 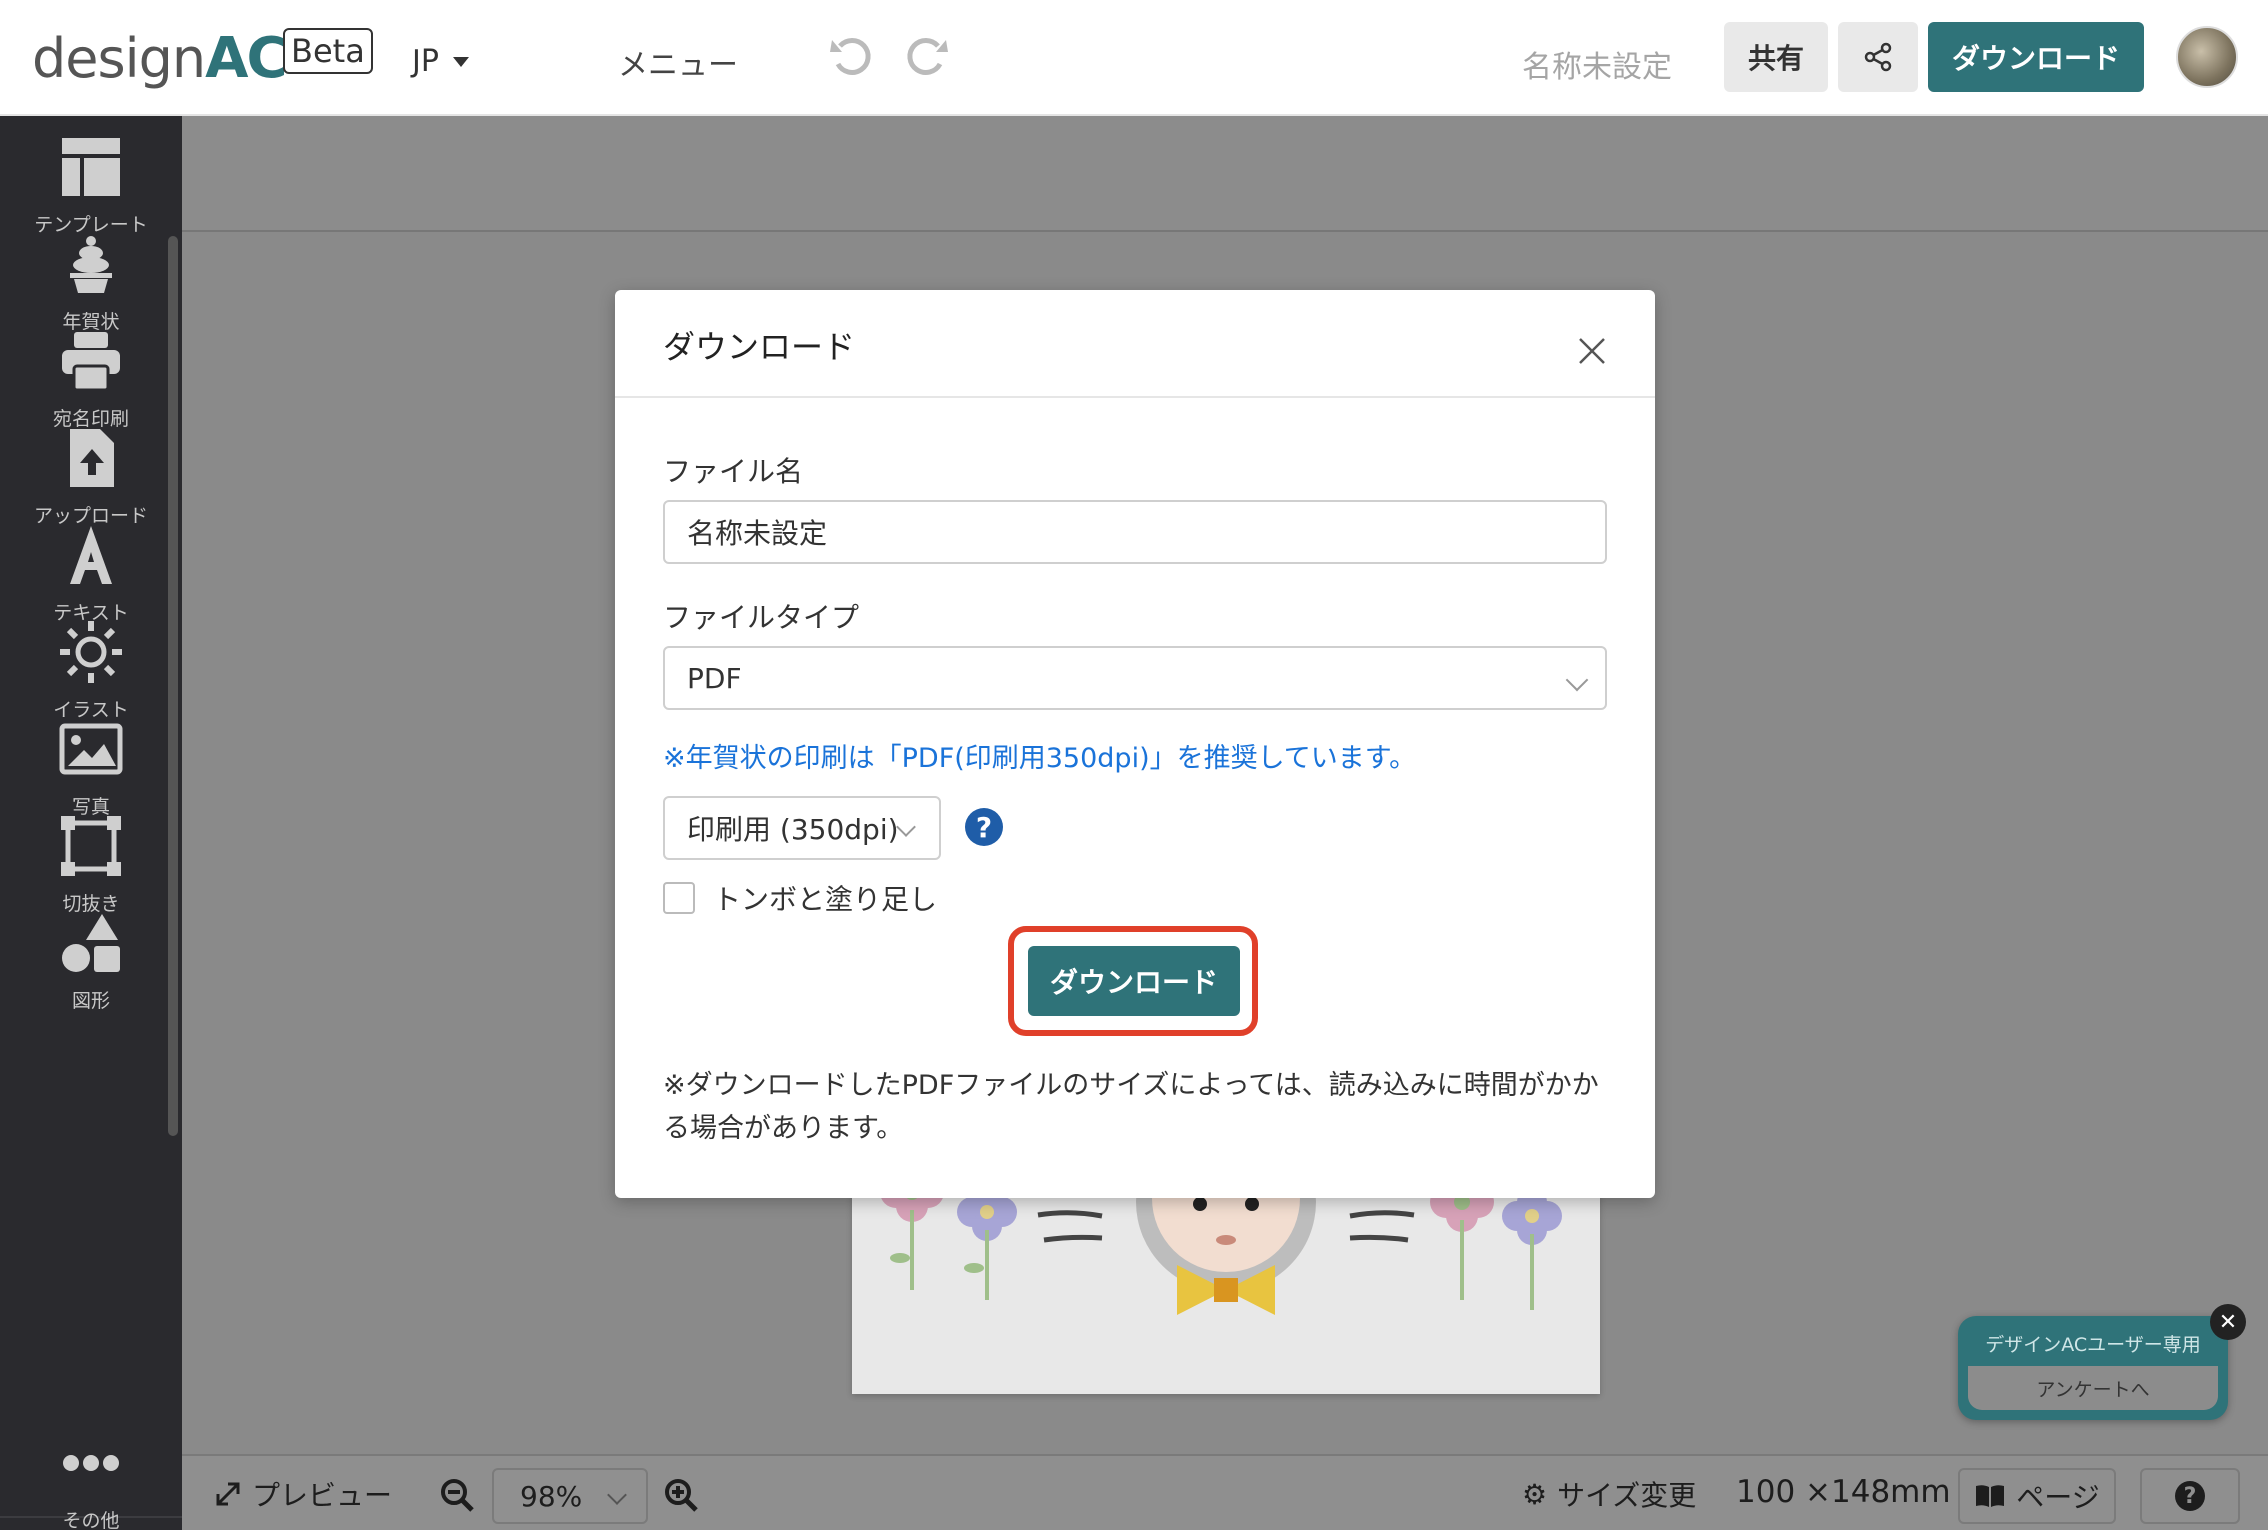 I want to click on language-label: JP, so click(x=425, y=61).